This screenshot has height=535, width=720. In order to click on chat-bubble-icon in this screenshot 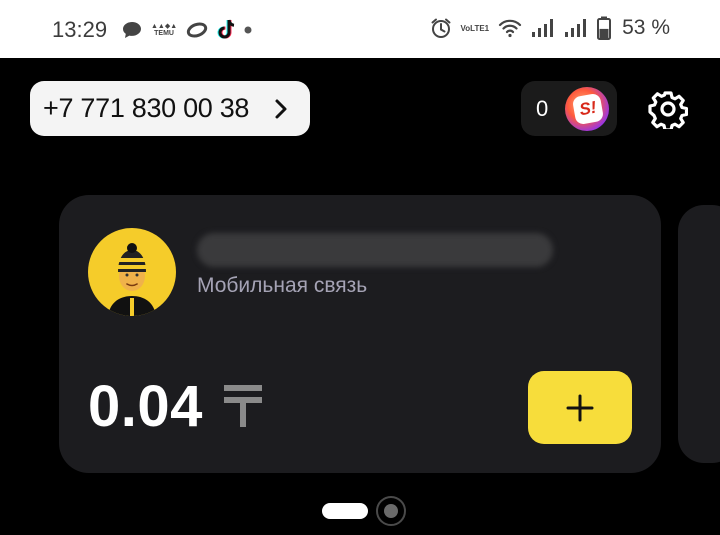, I will do `click(132, 30)`.